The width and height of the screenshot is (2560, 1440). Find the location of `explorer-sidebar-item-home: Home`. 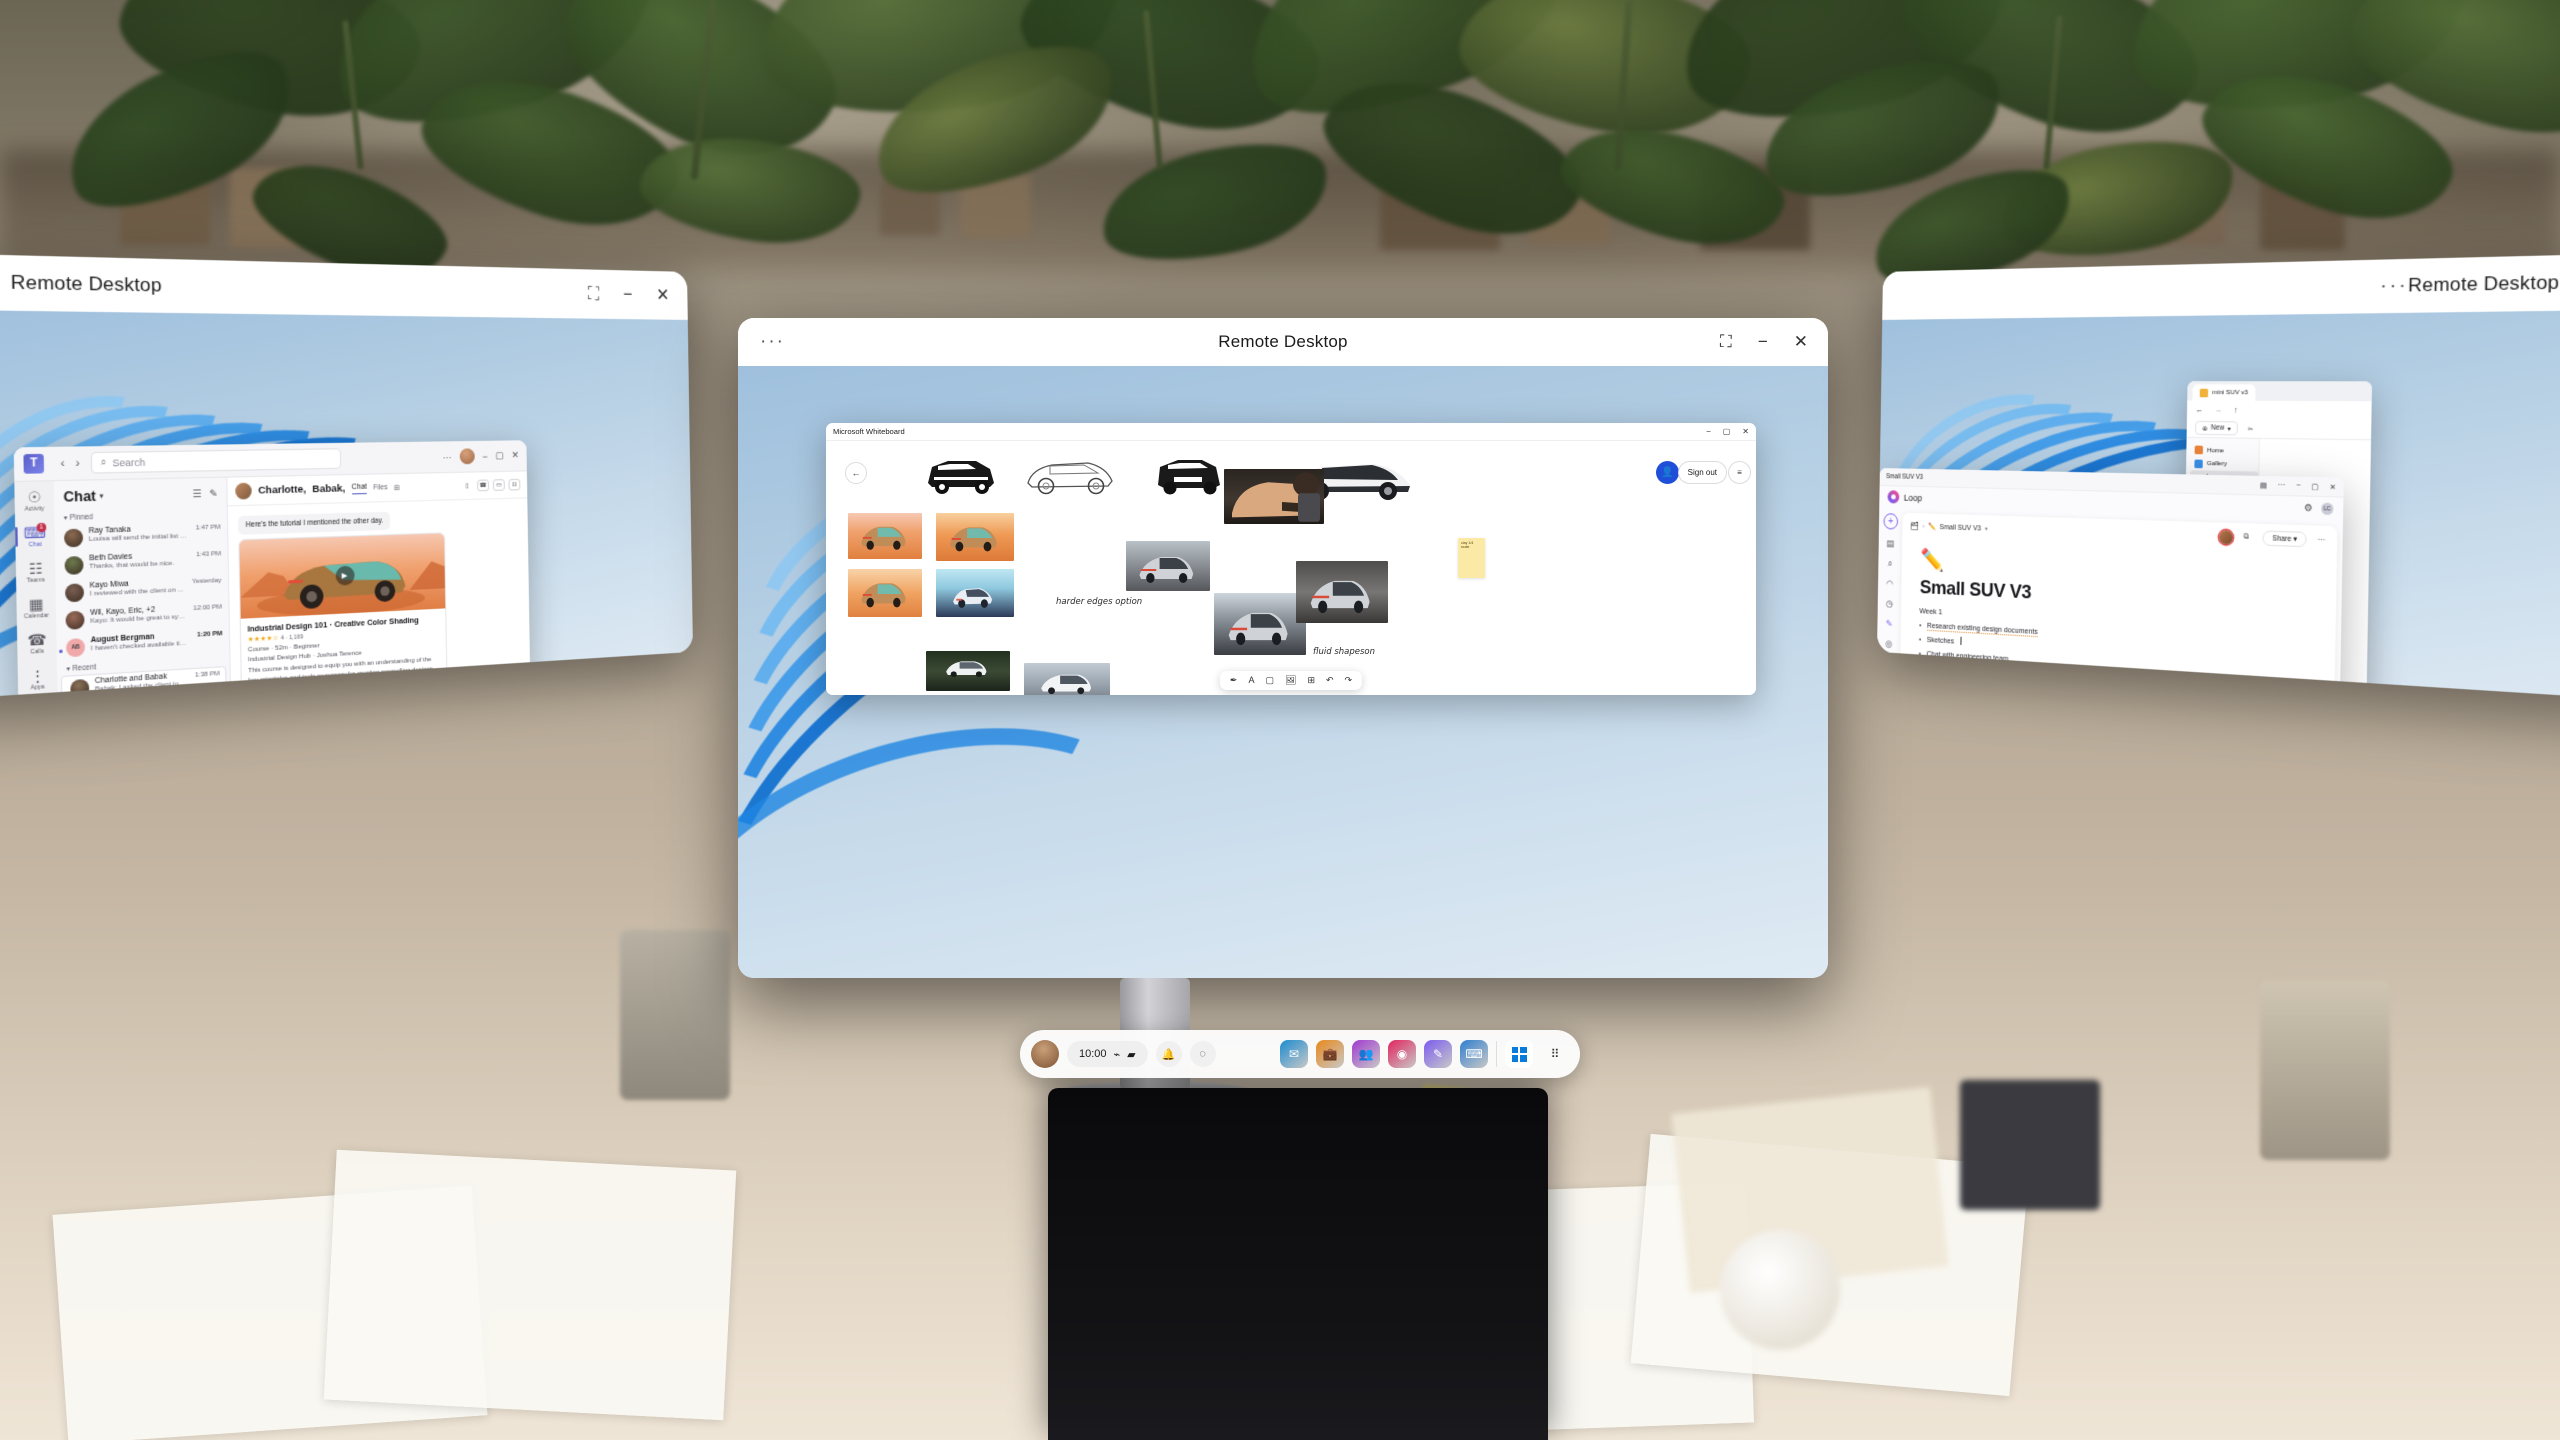

explorer-sidebar-item-home: Home is located at coordinates (2224, 450).